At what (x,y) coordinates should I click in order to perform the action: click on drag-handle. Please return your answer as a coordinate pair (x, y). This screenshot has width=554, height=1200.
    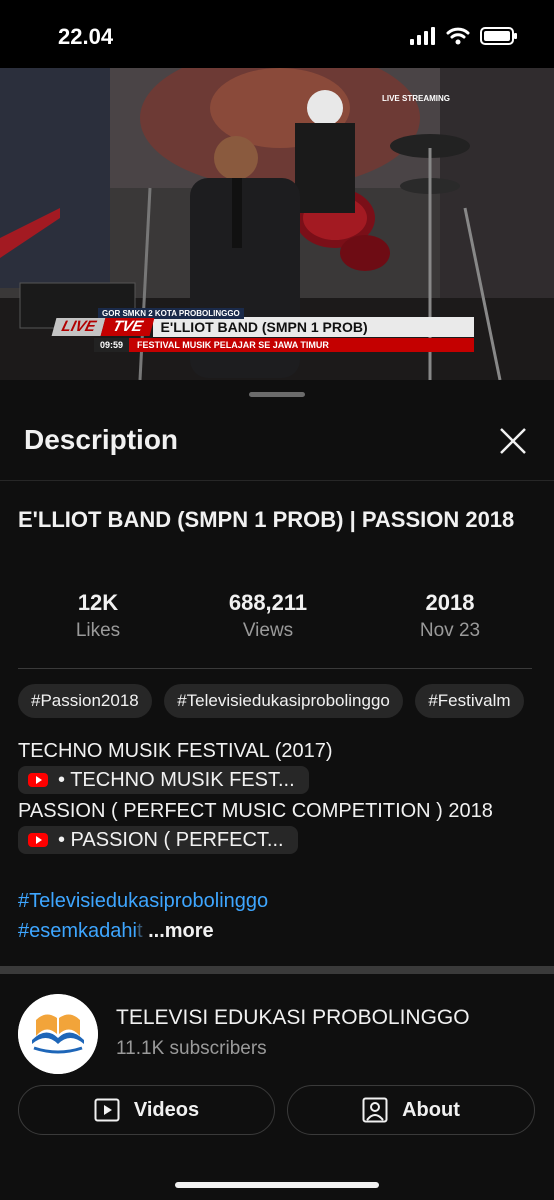
    Looking at the image, I should click on (277, 394).